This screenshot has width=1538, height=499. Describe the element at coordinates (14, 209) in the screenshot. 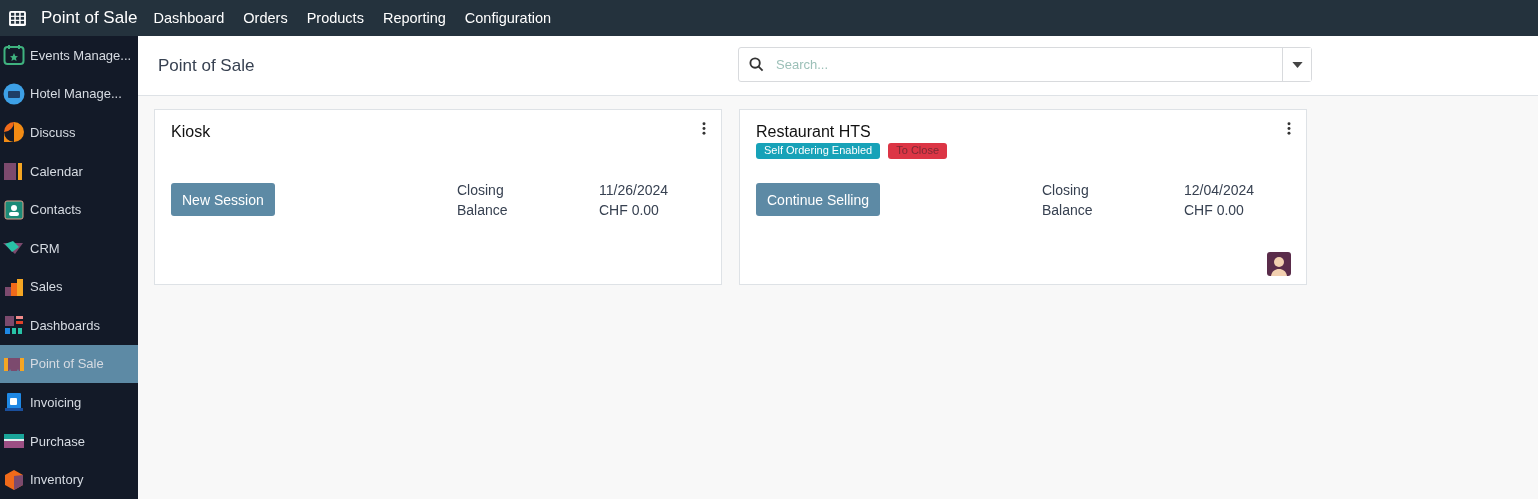

I see `contact-card-icon` at that location.